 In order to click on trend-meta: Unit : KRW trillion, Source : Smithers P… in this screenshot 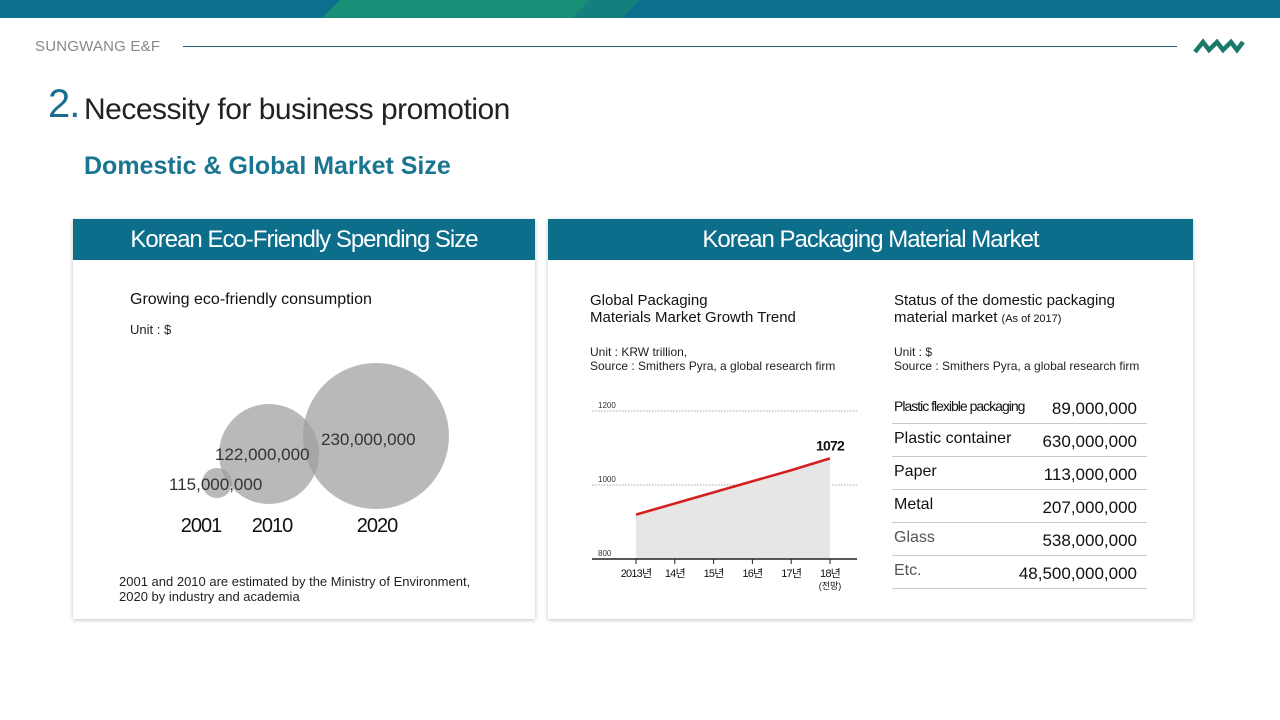, I will do `click(712, 359)`.